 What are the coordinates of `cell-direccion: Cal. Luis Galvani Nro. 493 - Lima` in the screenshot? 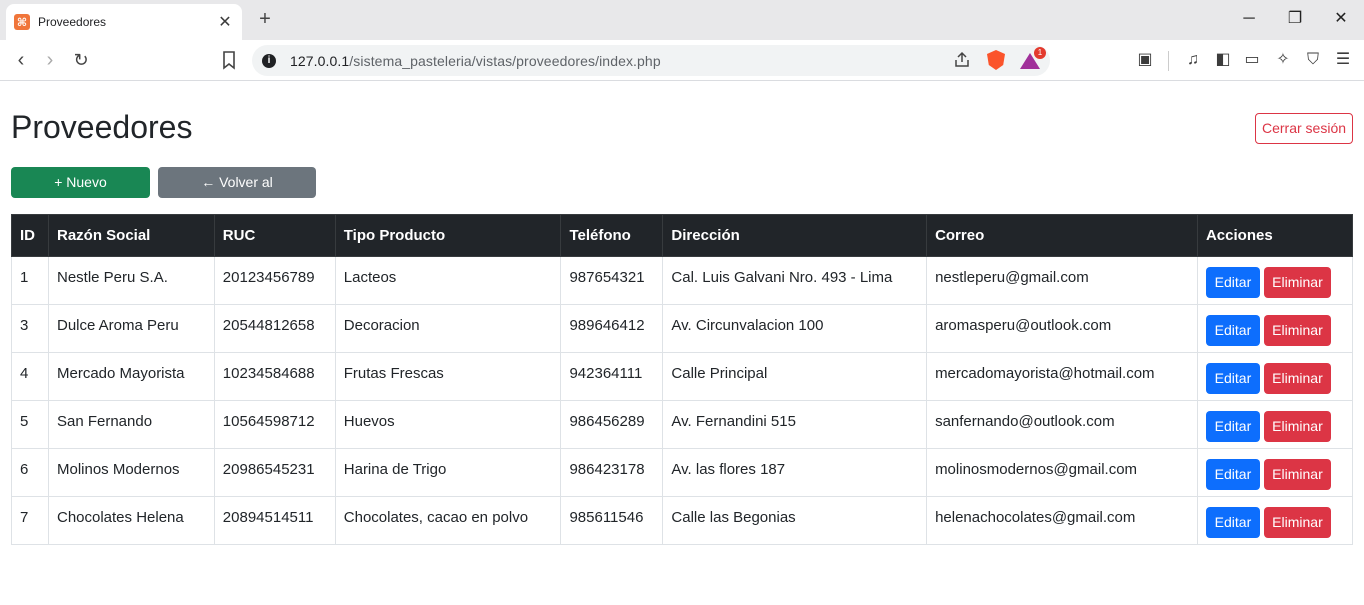 It's located at (795, 280).